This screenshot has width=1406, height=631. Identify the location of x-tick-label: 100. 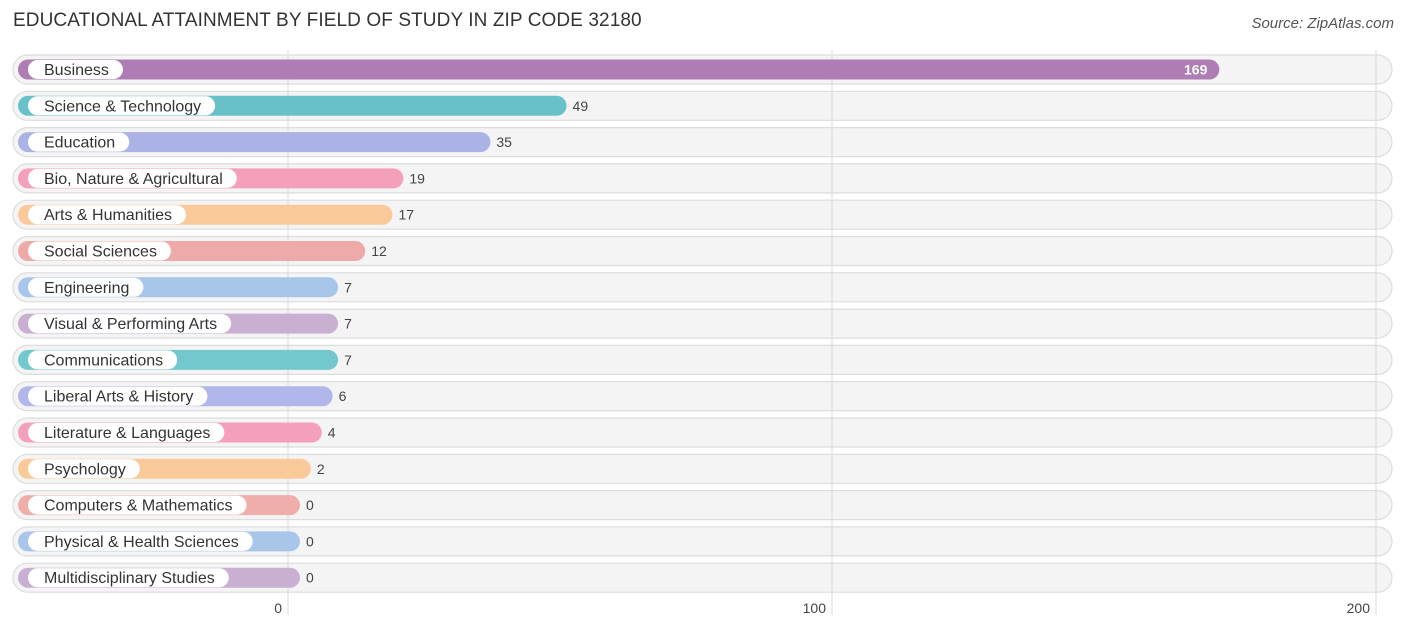
(815, 608).